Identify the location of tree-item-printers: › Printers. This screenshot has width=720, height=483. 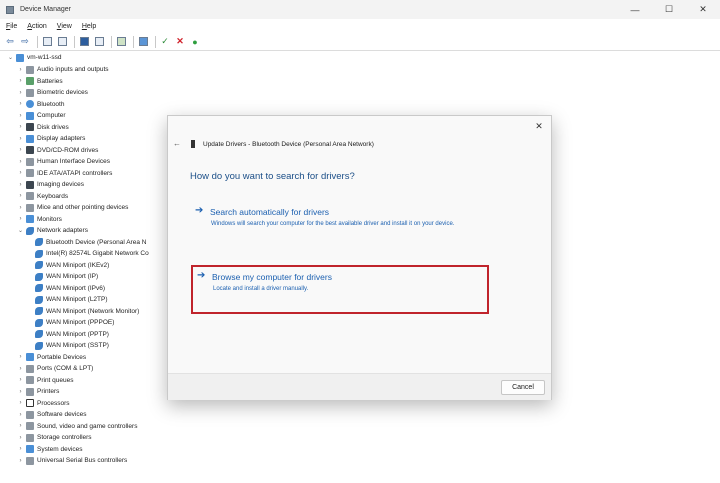
(38, 391).